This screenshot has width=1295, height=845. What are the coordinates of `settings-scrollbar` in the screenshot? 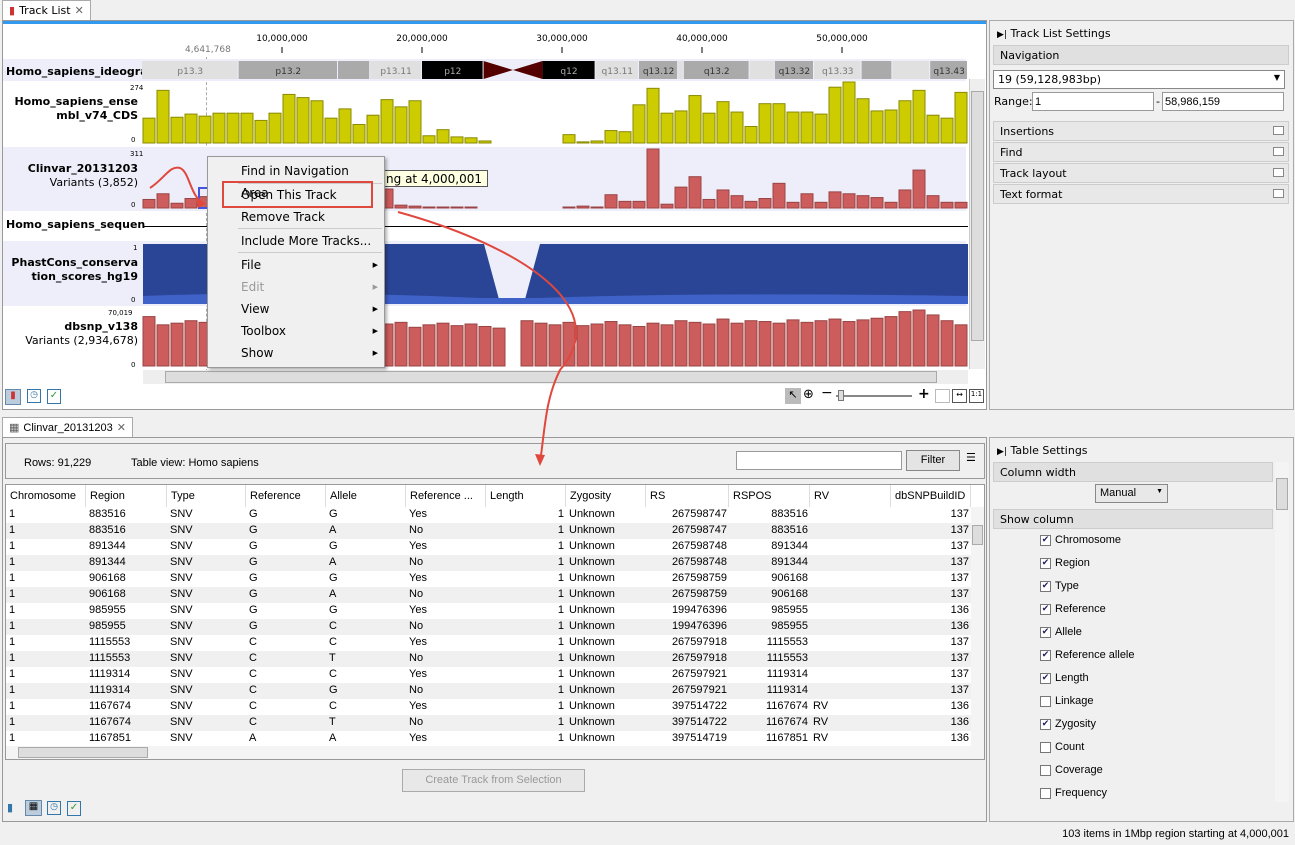 It's located at (1282, 632).